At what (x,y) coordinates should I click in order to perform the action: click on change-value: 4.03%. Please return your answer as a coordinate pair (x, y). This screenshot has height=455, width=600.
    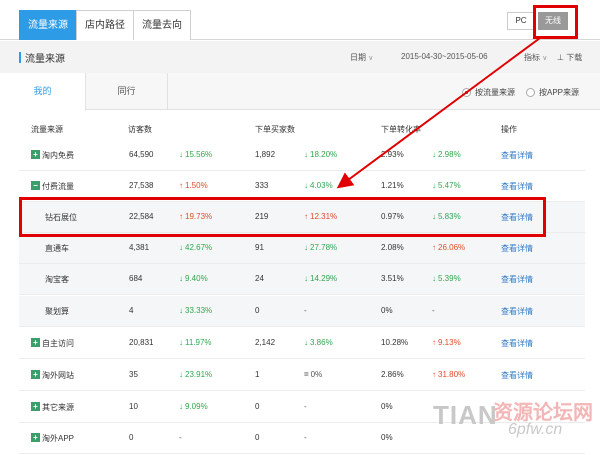
    Looking at the image, I should click on (321, 185).